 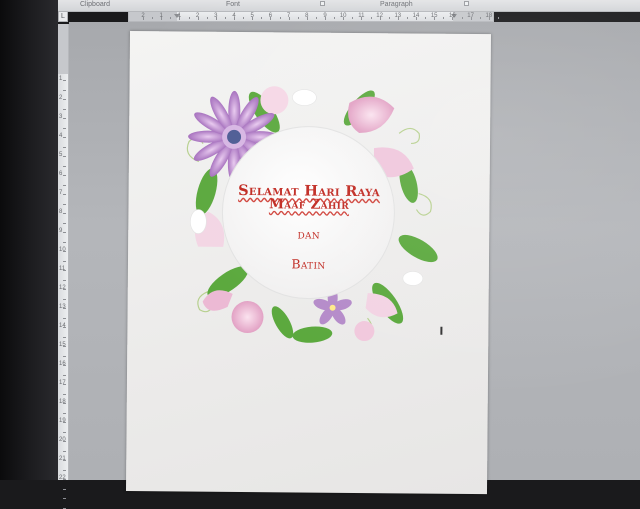 I want to click on paragraph-dialog-launcher-icon, so click(x=466, y=3).